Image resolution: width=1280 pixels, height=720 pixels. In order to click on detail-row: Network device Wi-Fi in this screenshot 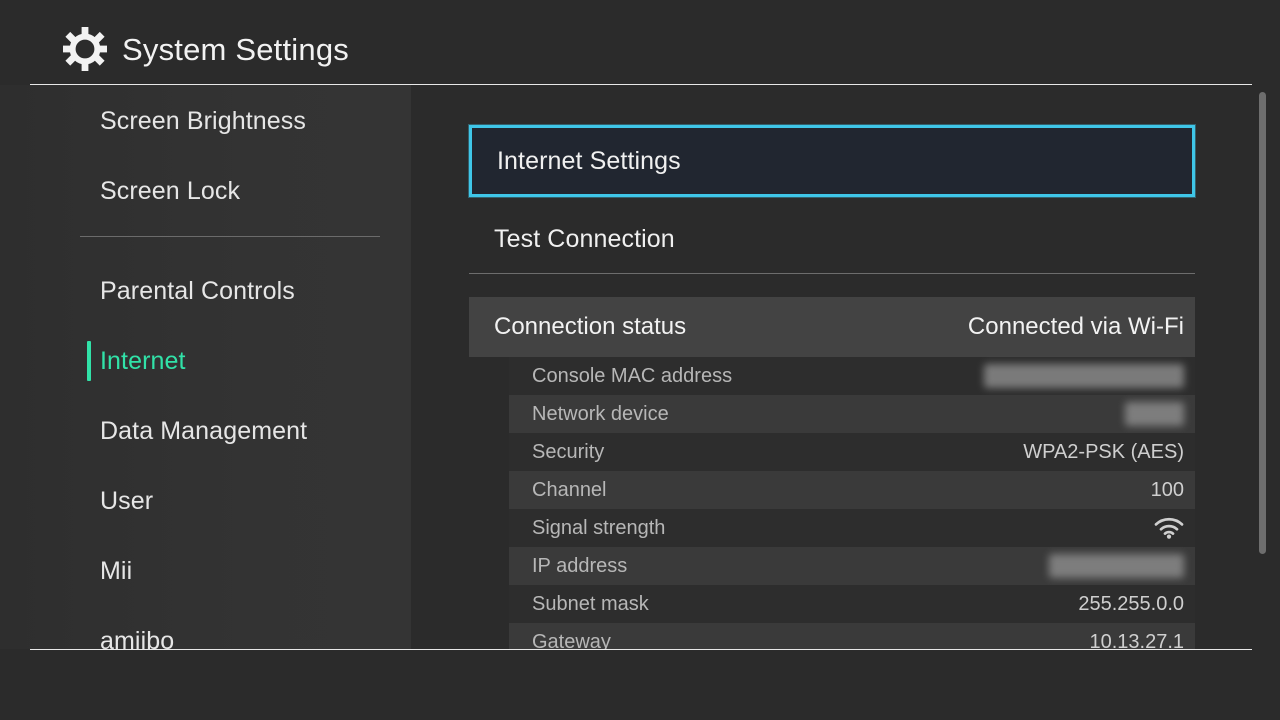, I will do `click(852, 414)`.